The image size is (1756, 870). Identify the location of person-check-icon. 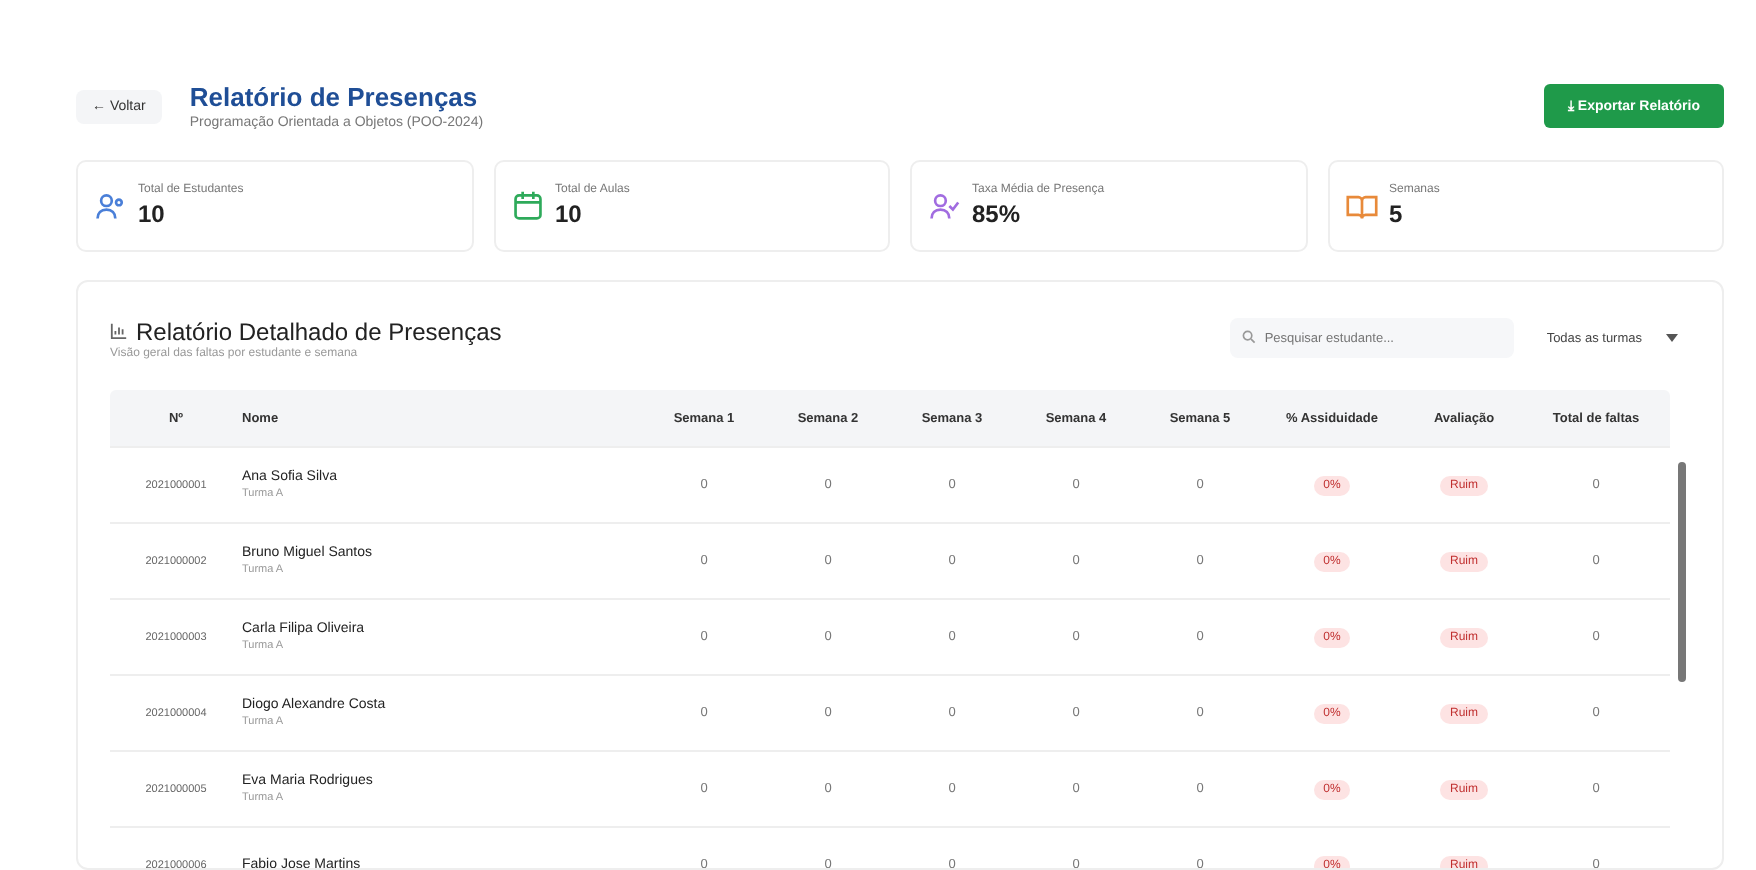
(944, 206).